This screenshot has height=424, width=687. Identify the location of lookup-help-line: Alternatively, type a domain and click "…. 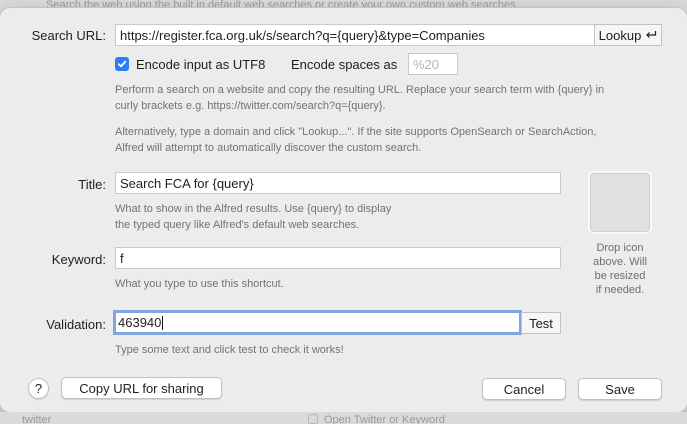
(356, 132).